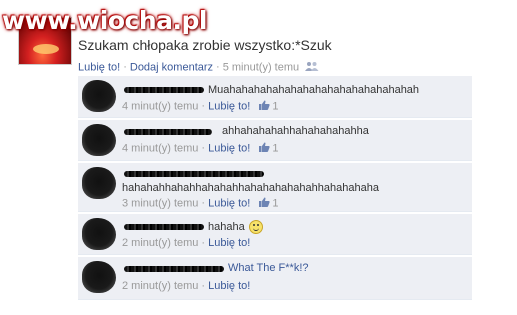 The image size is (517, 315). Describe the element at coordinates (99, 67) in the screenshot. I see `post-like-link: Lubię to!` at that location.